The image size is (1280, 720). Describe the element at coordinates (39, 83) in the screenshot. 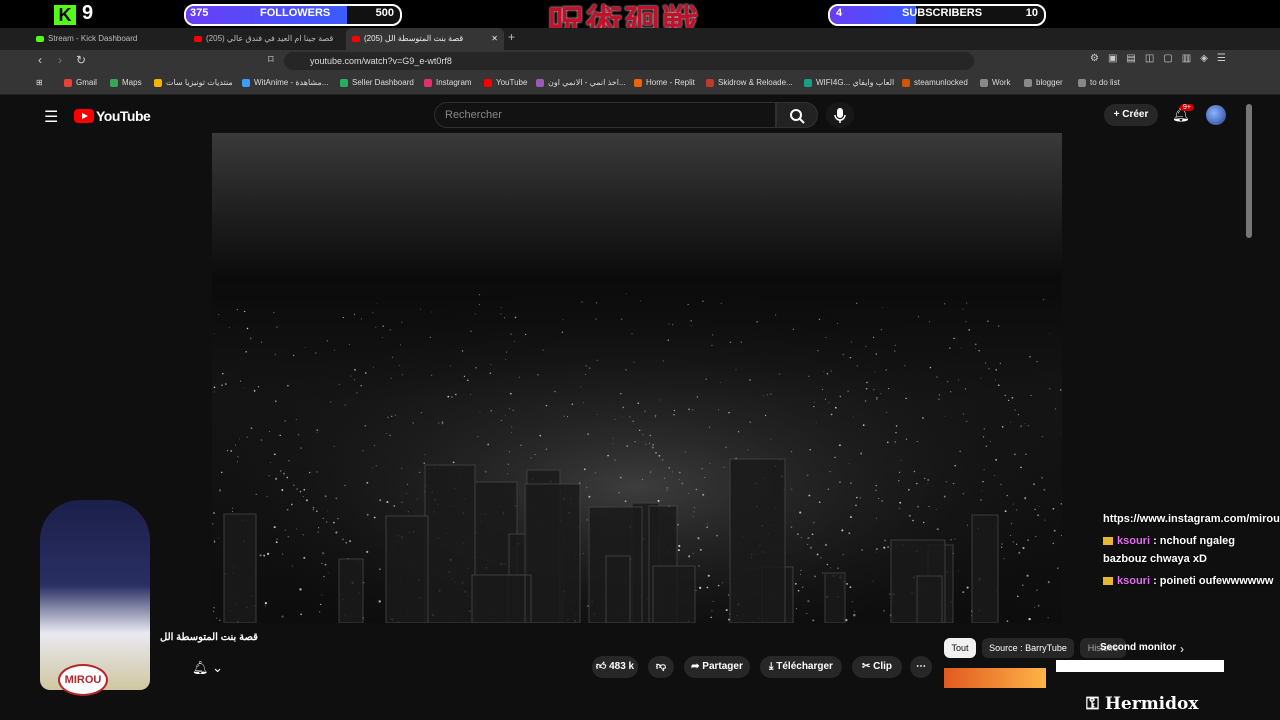

I see `apps-grid-icon: ⊞` at that location.